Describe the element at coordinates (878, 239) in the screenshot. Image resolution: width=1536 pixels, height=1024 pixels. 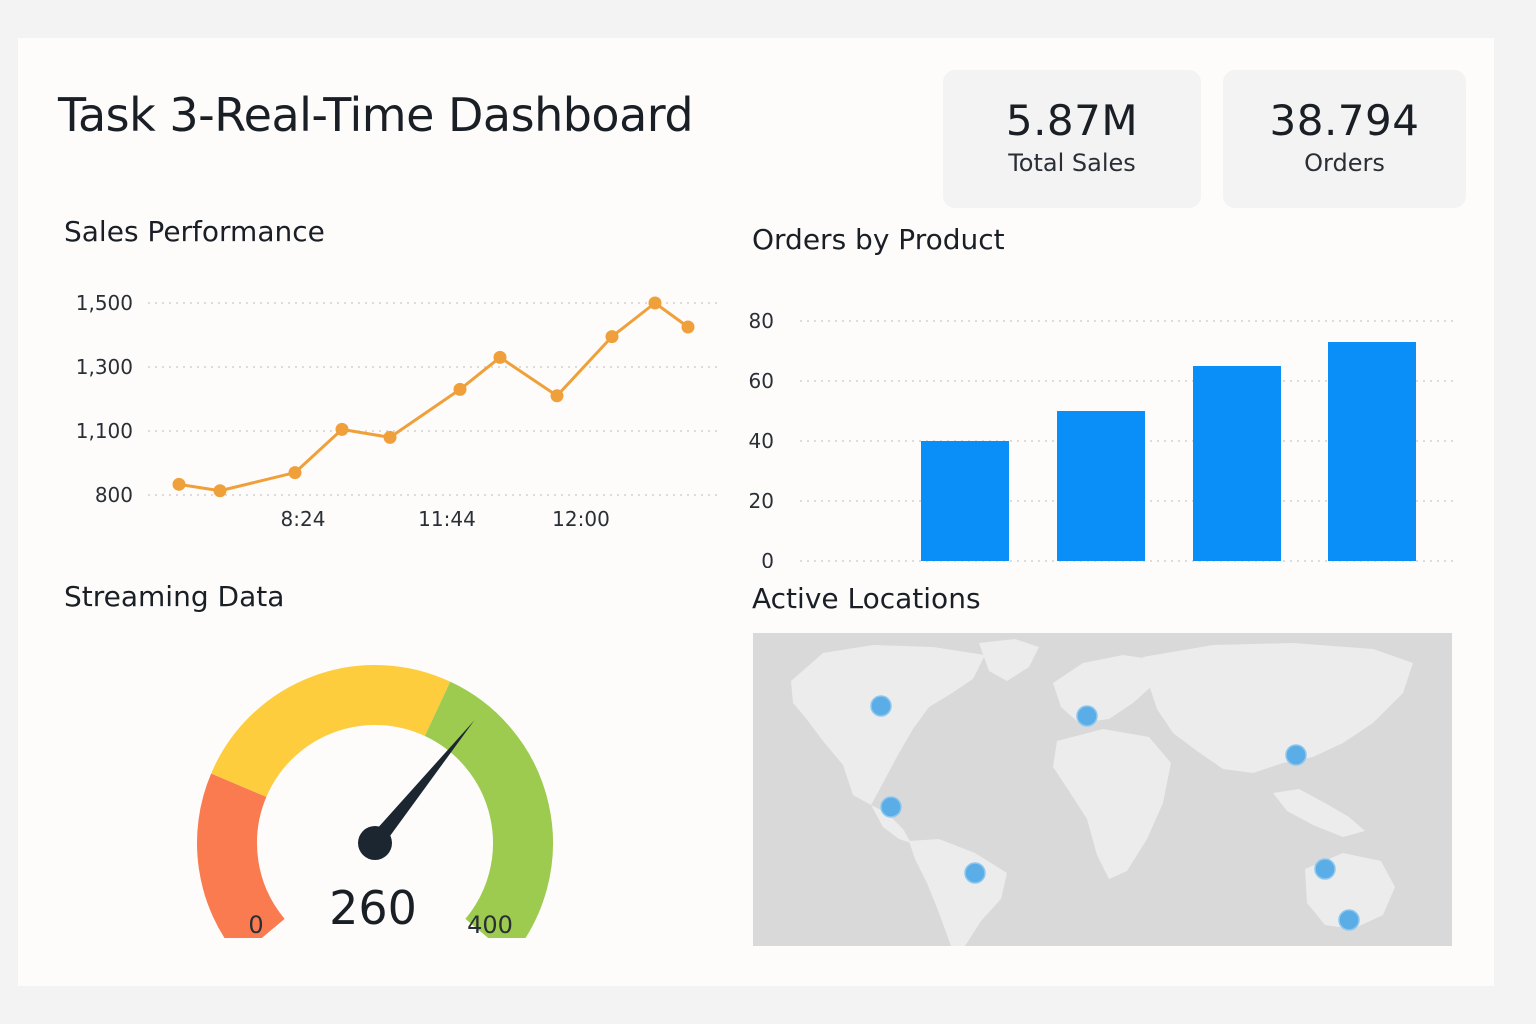
I see `orders-by-product-title: Orders by Product` at that location.